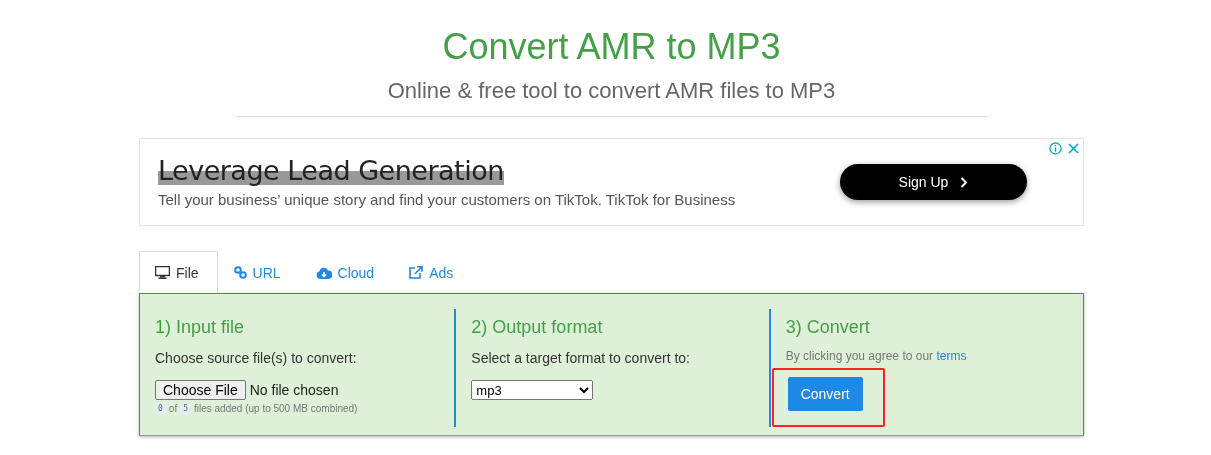  What do you see at coordinates (185, 408) in the screenshot?
I see `file-limit: 5` at bounding box center [185, 408].